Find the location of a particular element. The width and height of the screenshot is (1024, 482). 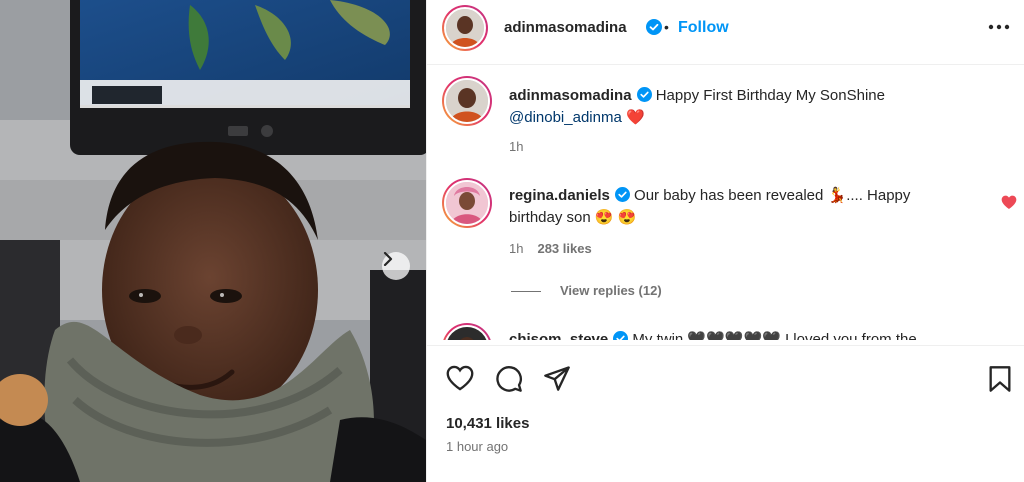

comment-like-button is located at coordinates (1009, 202).